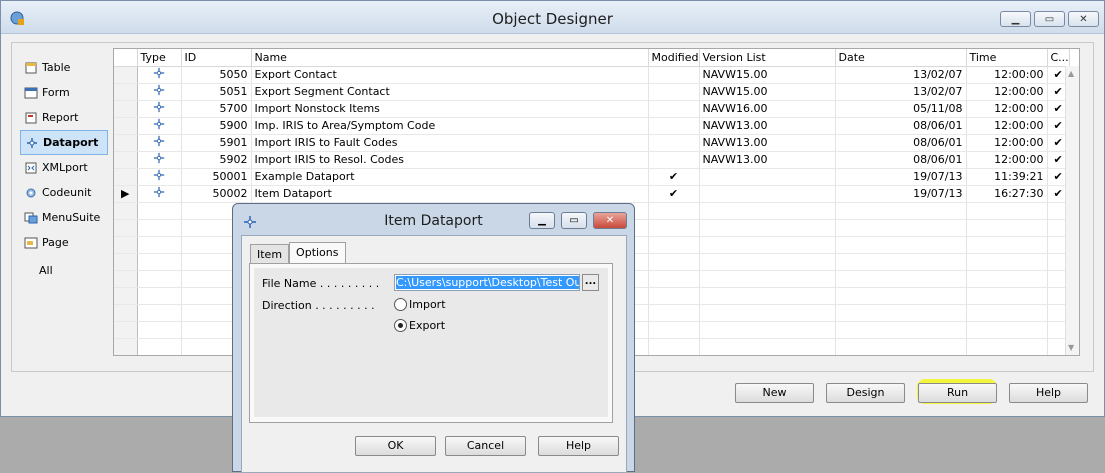 The width and height of the screenshot is (1105, 473). I want to click on cell-name: Item Dataport, so click(450, 194).